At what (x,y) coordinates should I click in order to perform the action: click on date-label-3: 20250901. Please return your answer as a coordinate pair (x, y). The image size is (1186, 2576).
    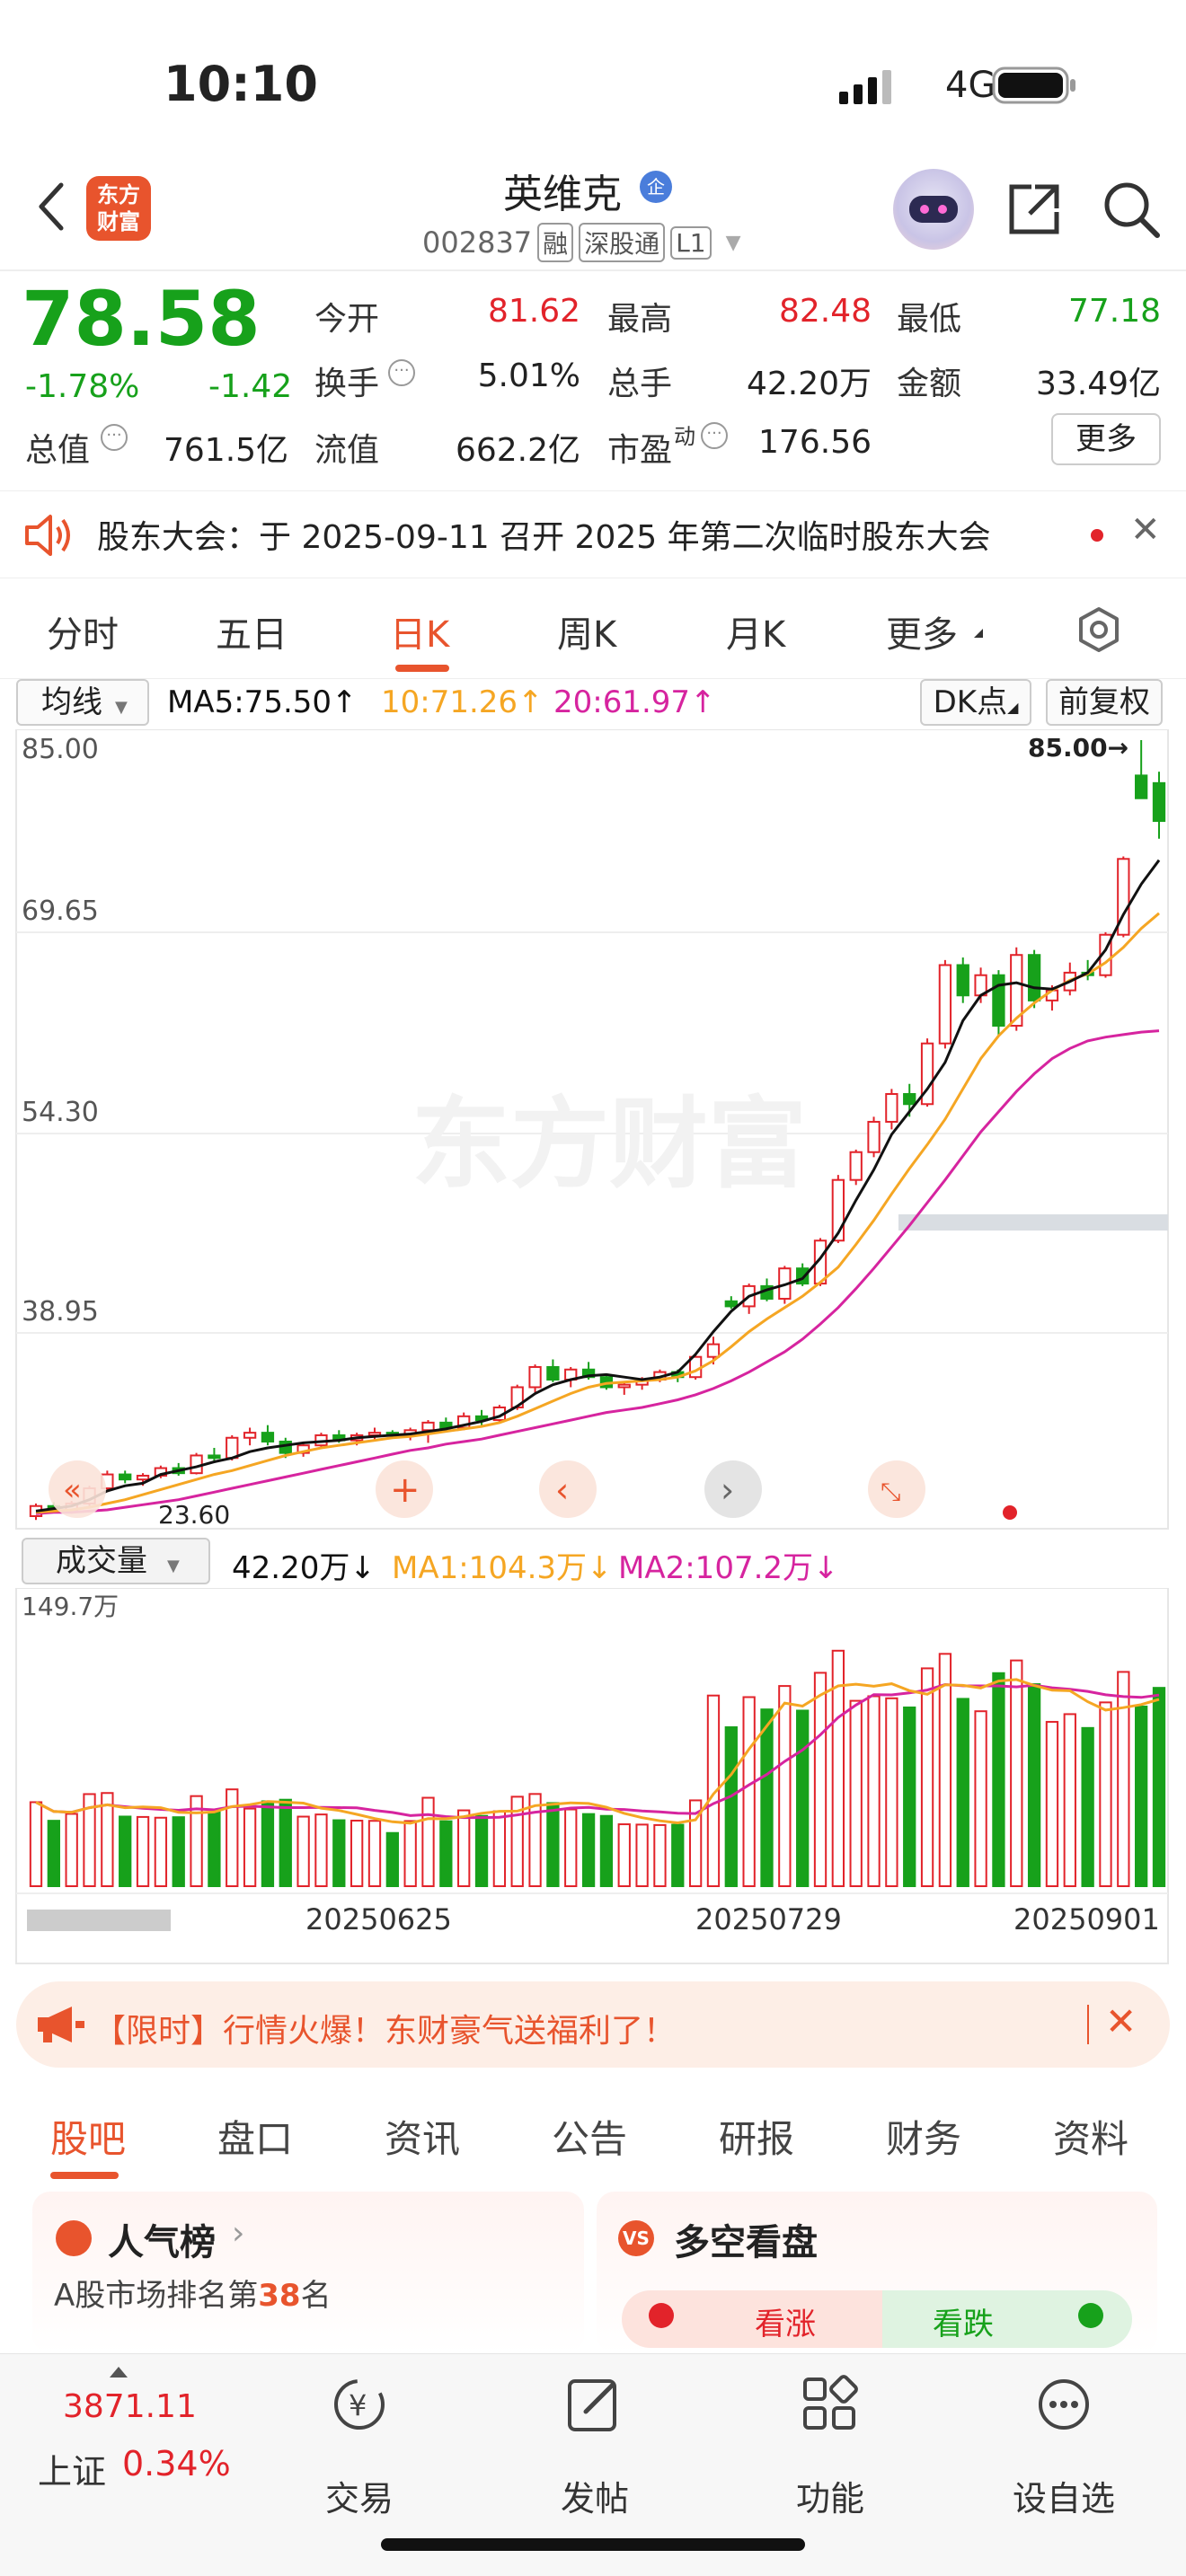
    Looking at the image, I should click on (1086, 1919).